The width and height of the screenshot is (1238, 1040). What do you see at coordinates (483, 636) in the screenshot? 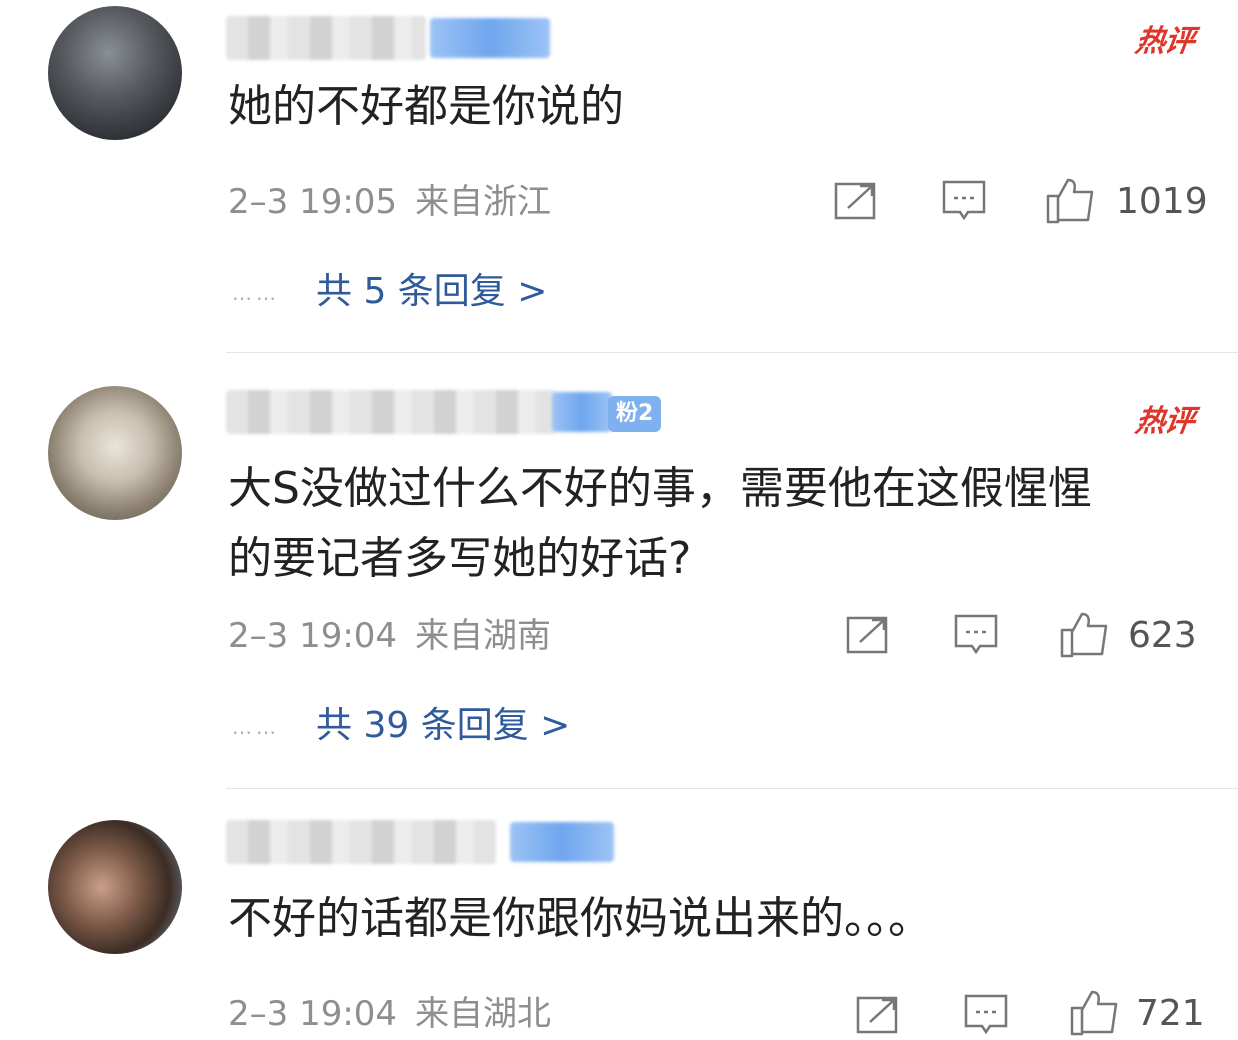
I see `comment-location: 来自湖南` at bounding box center [483, 636].